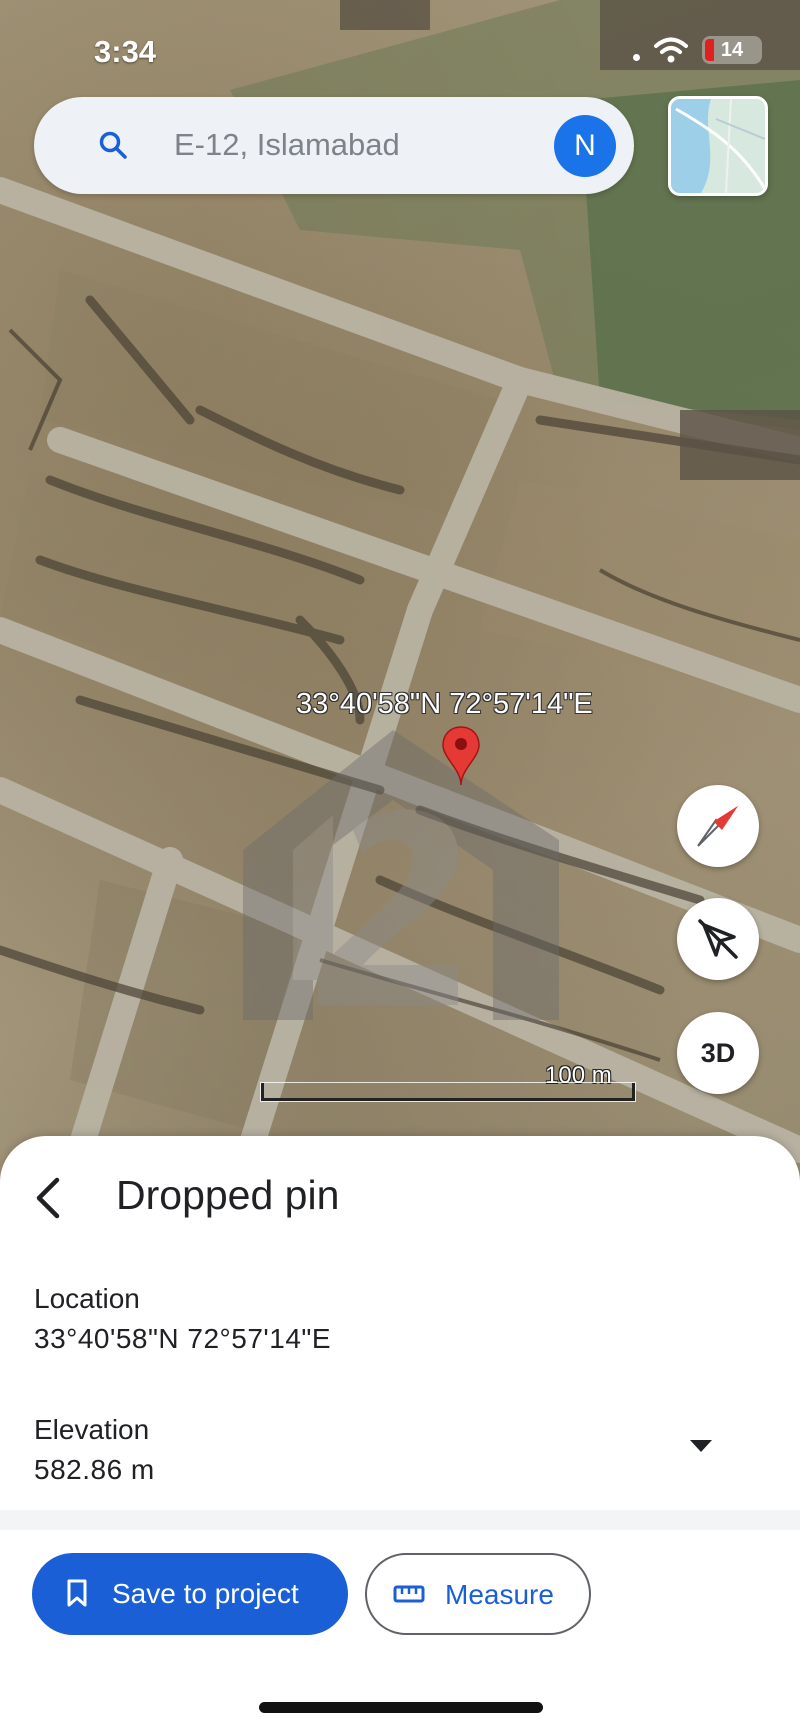 This screenshot has width=800, height=1731. What do you see at coordinates (92, 1429) in the screenshot?
I see `elevation-label: Elevation` at bounding box center [92, 1429].